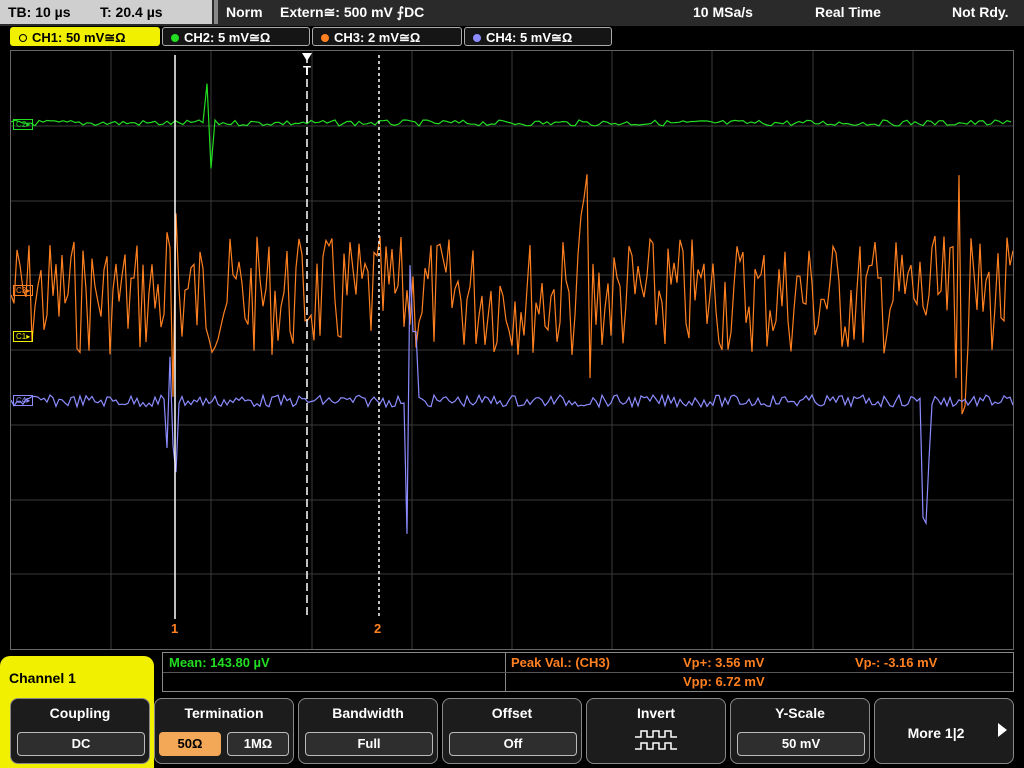 The image size is (1024, 768). What do you see at coordinates (23, 38) in the screenshot?
I see `ch1-indicator-icon` at bounding box center [23, 38].